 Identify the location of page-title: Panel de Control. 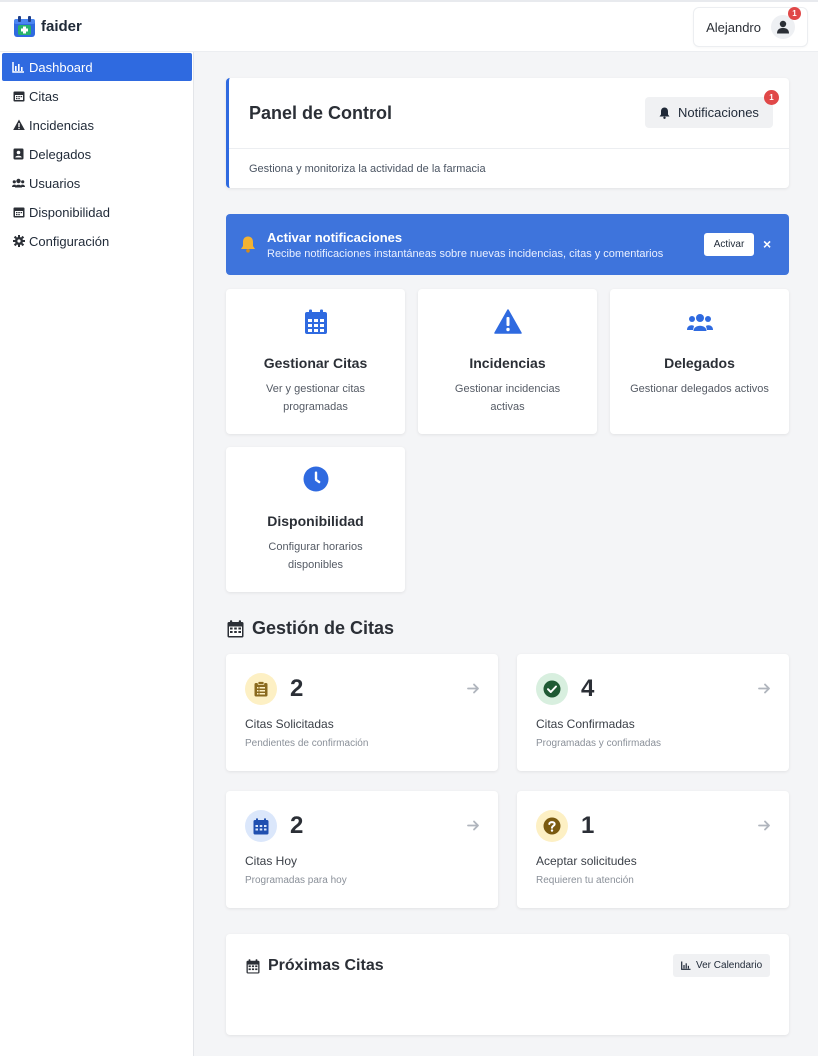
(321, 113).